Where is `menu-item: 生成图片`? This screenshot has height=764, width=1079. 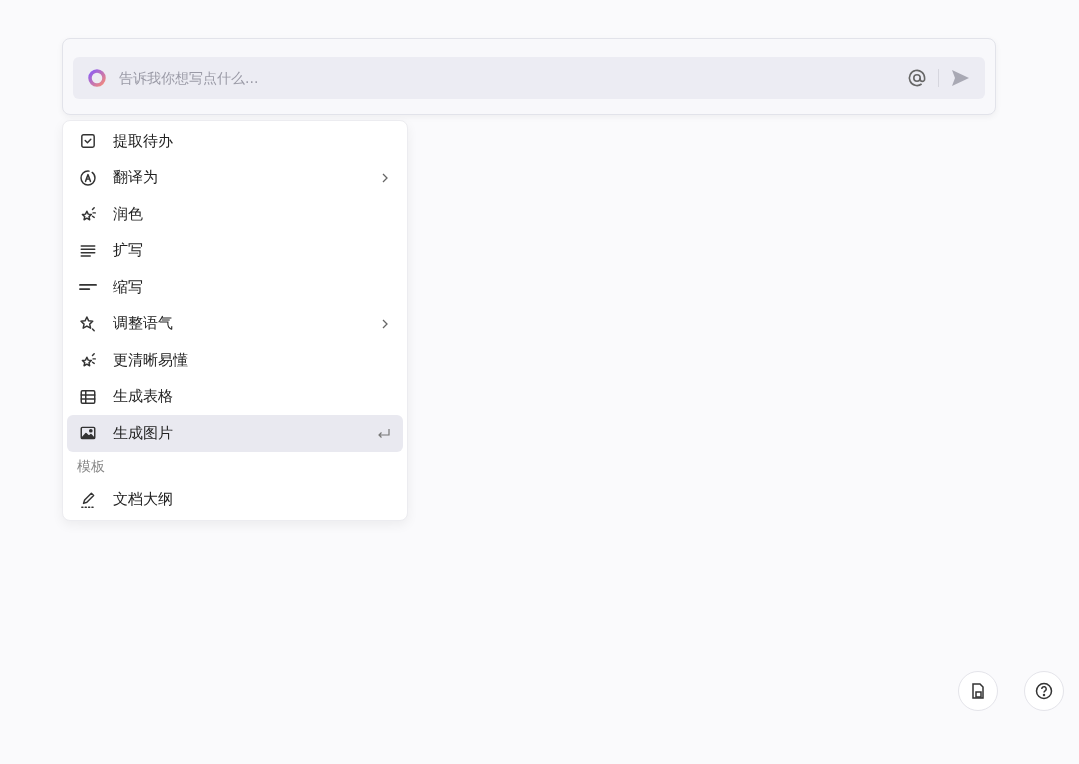
menu-item: 生成图片 is located at coordinates (235, 433).